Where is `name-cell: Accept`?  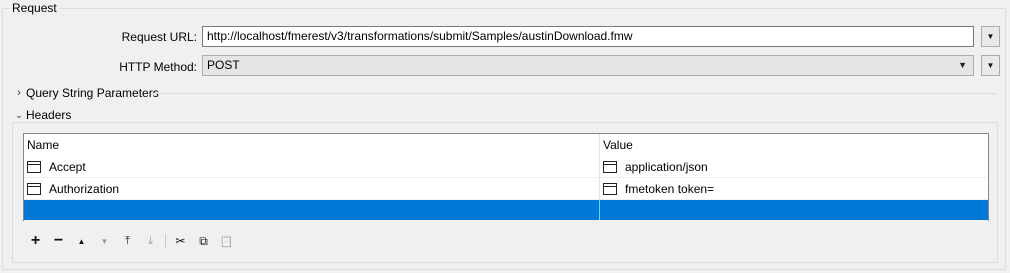
name-cell: Accept is located at coordinates (311, 167).